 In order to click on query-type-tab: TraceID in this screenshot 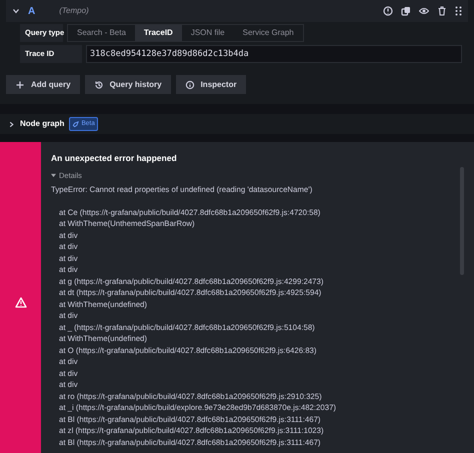, I will do `click(158, 33)`.